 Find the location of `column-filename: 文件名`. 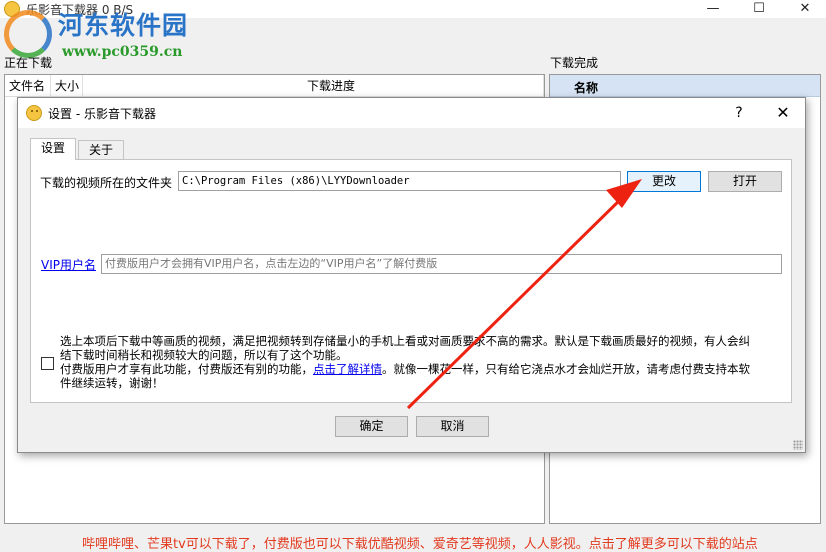

column-filename: 文件名 is located at coordinates (28, 86).